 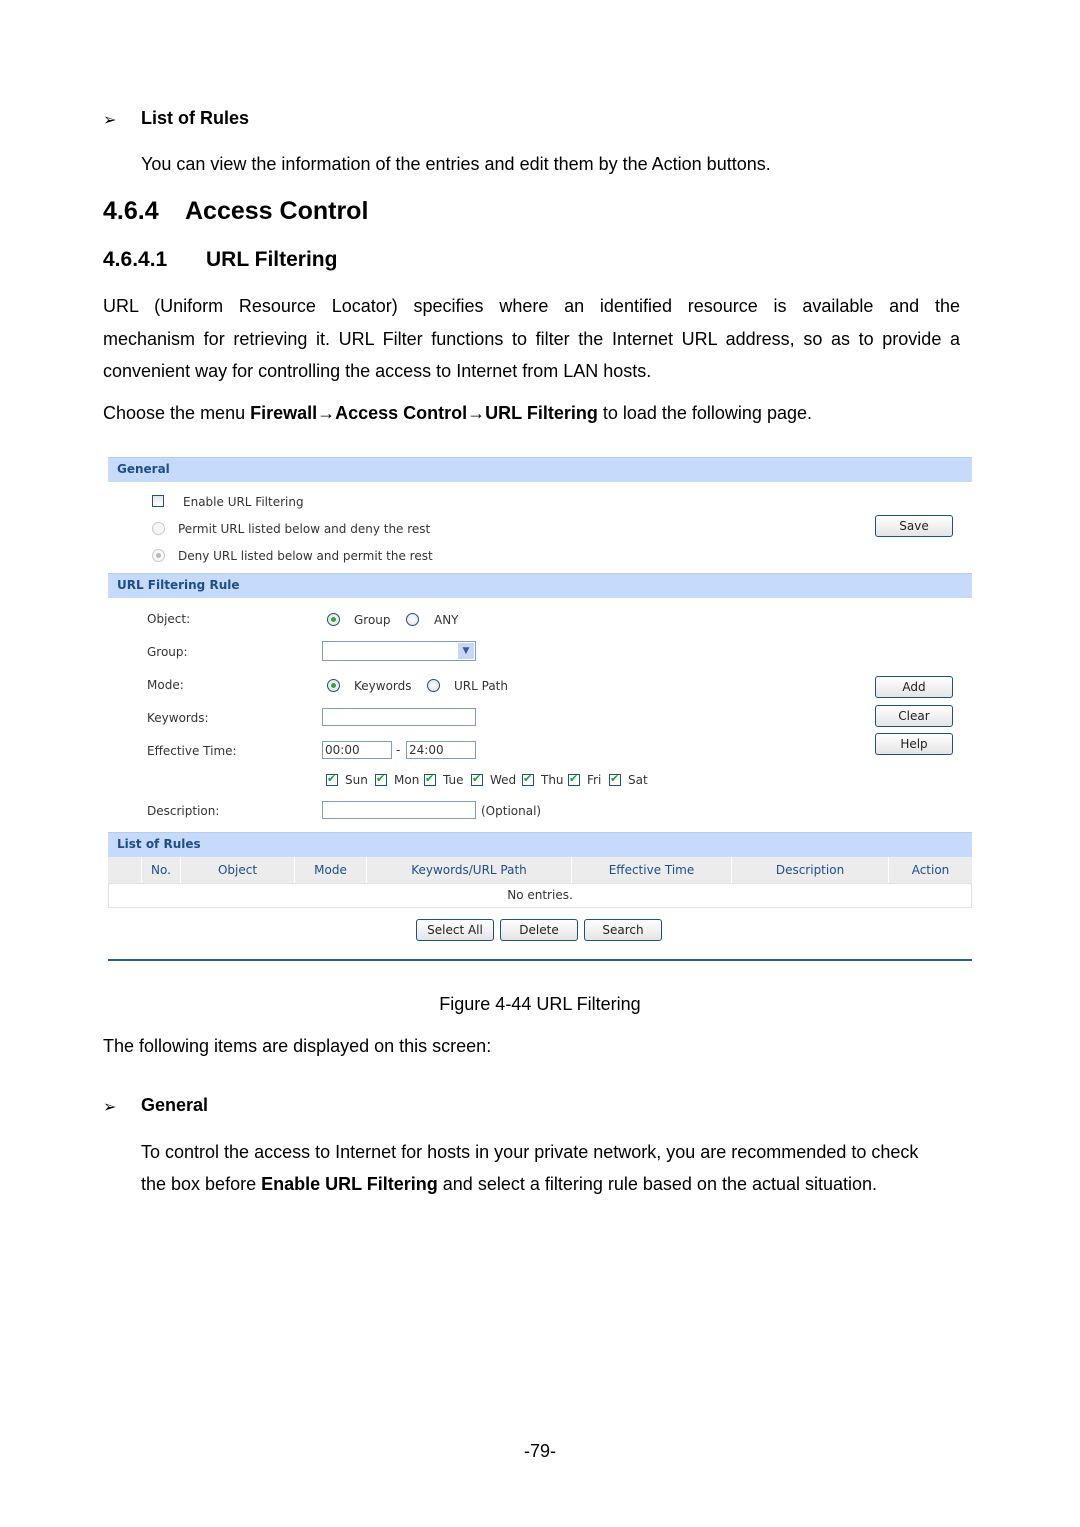 What do you see at coordinates (574, 779) in the screenshot?
I see `day-checkbox-fri` at bounding box center [574, 779].